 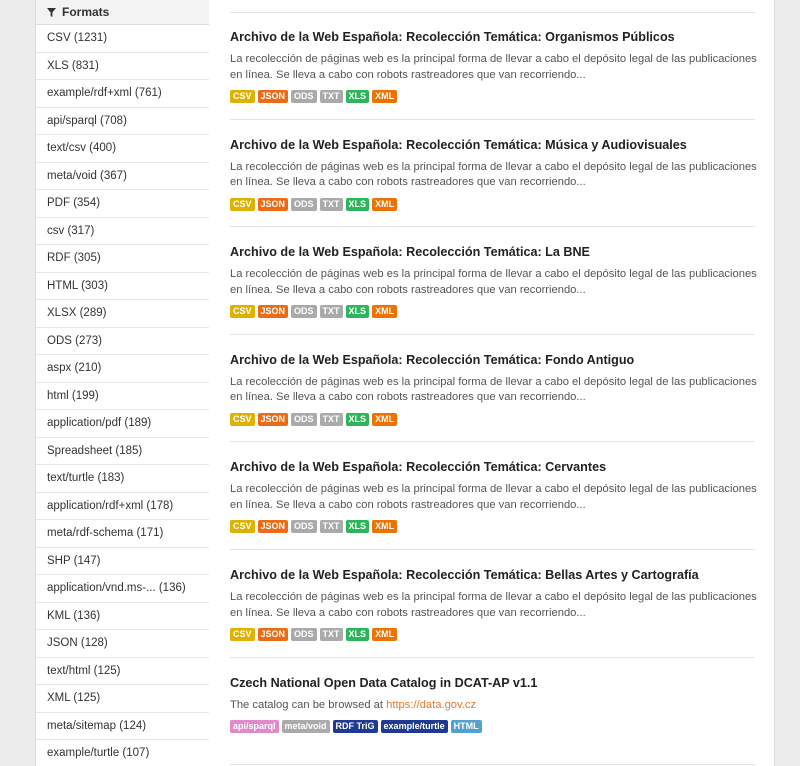 I want to click on format-badge: meta/void, so click(x=305, y=727).